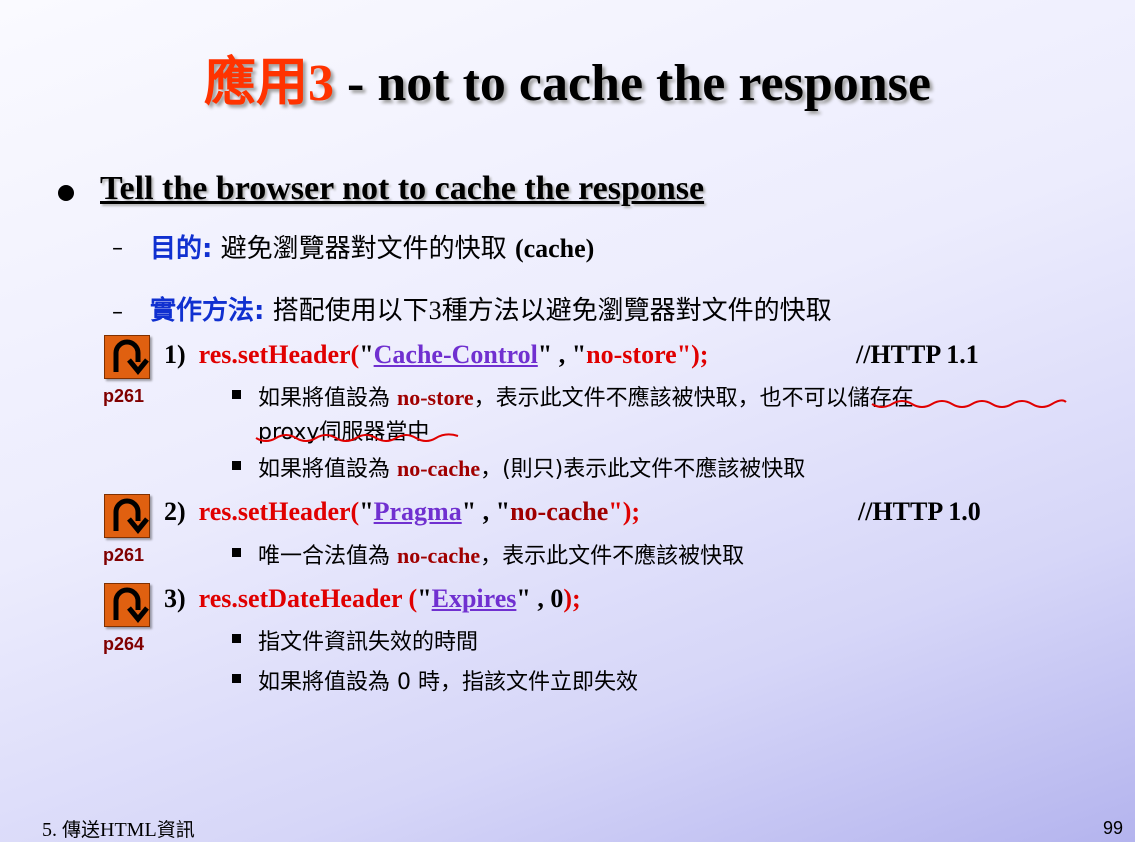  What do you see at coordinates (118, 830) in the screenshot?
I see `footer-chapter: 5. 傳送HTML資訊` at bounding box center [118, 830].